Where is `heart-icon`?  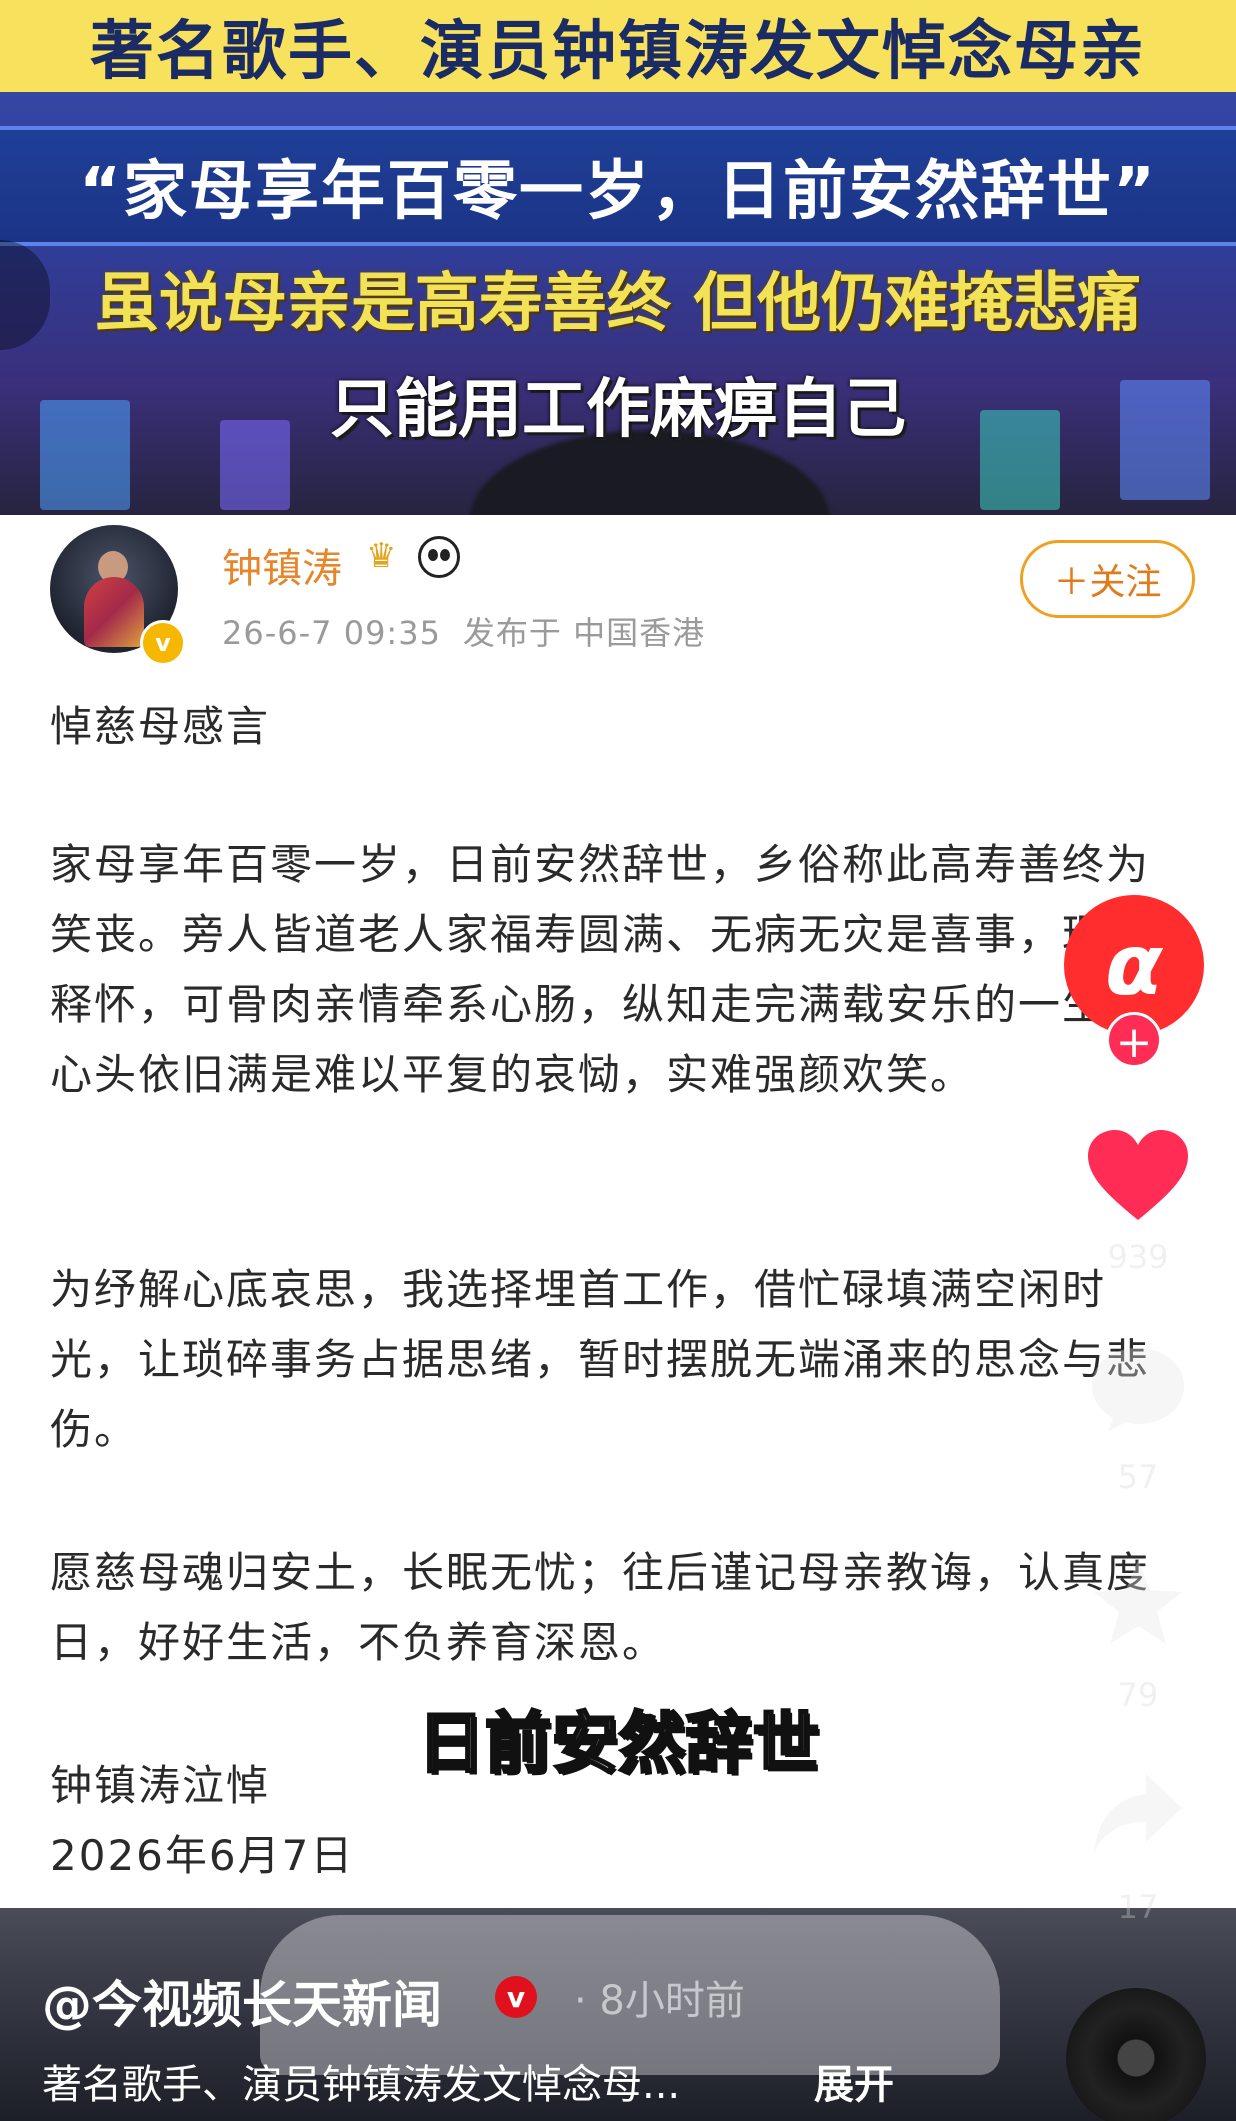 heart-icon is located at coordinates (1138, 1176).